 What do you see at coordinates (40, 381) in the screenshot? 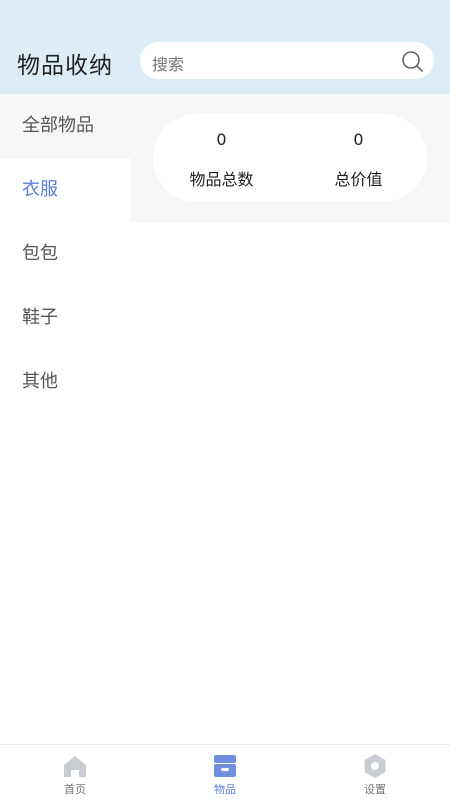
I see `sidebar-item-label: 其他` at bounding box center [40, 381].